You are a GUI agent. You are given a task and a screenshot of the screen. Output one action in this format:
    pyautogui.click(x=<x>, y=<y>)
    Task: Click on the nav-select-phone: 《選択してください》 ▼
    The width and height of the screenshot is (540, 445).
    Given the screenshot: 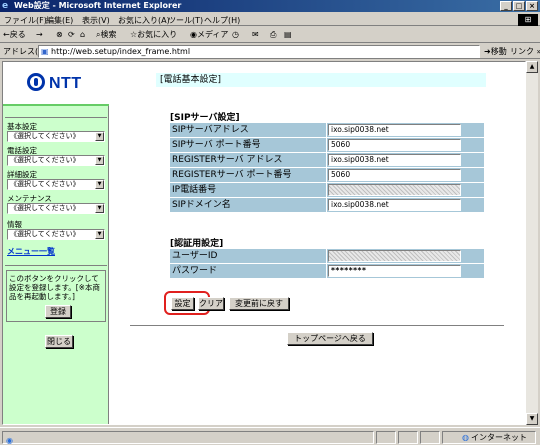 What is the action you would take?
    pyautogui.click(x=56, y=160)
    